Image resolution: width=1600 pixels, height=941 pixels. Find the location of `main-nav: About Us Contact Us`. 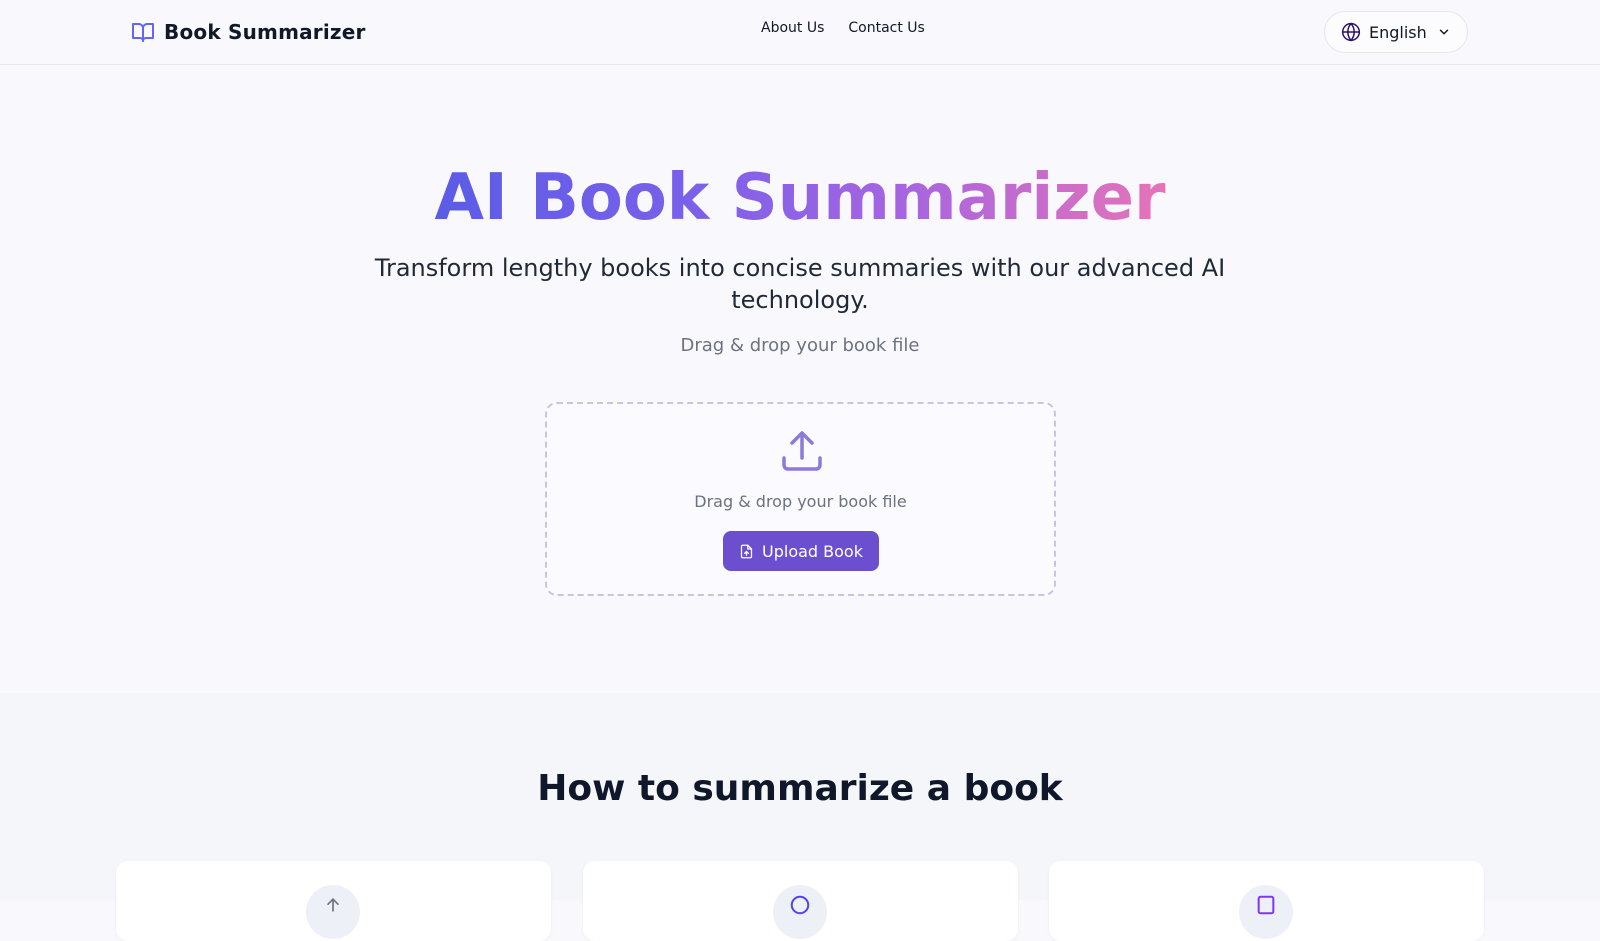

main-nav: About Us Contact Us is located at coordinates (843, 28).